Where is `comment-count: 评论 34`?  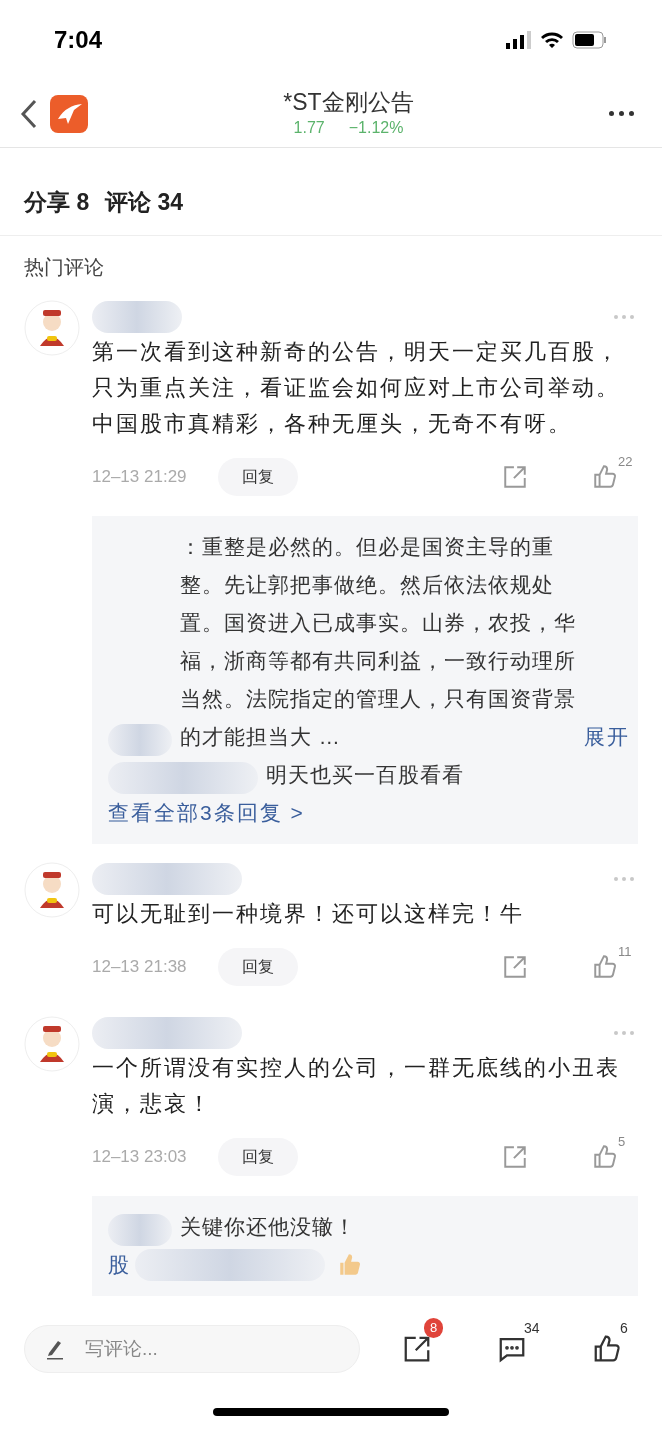 comment-count: 评论 34 is located at coordinates (144, 201).